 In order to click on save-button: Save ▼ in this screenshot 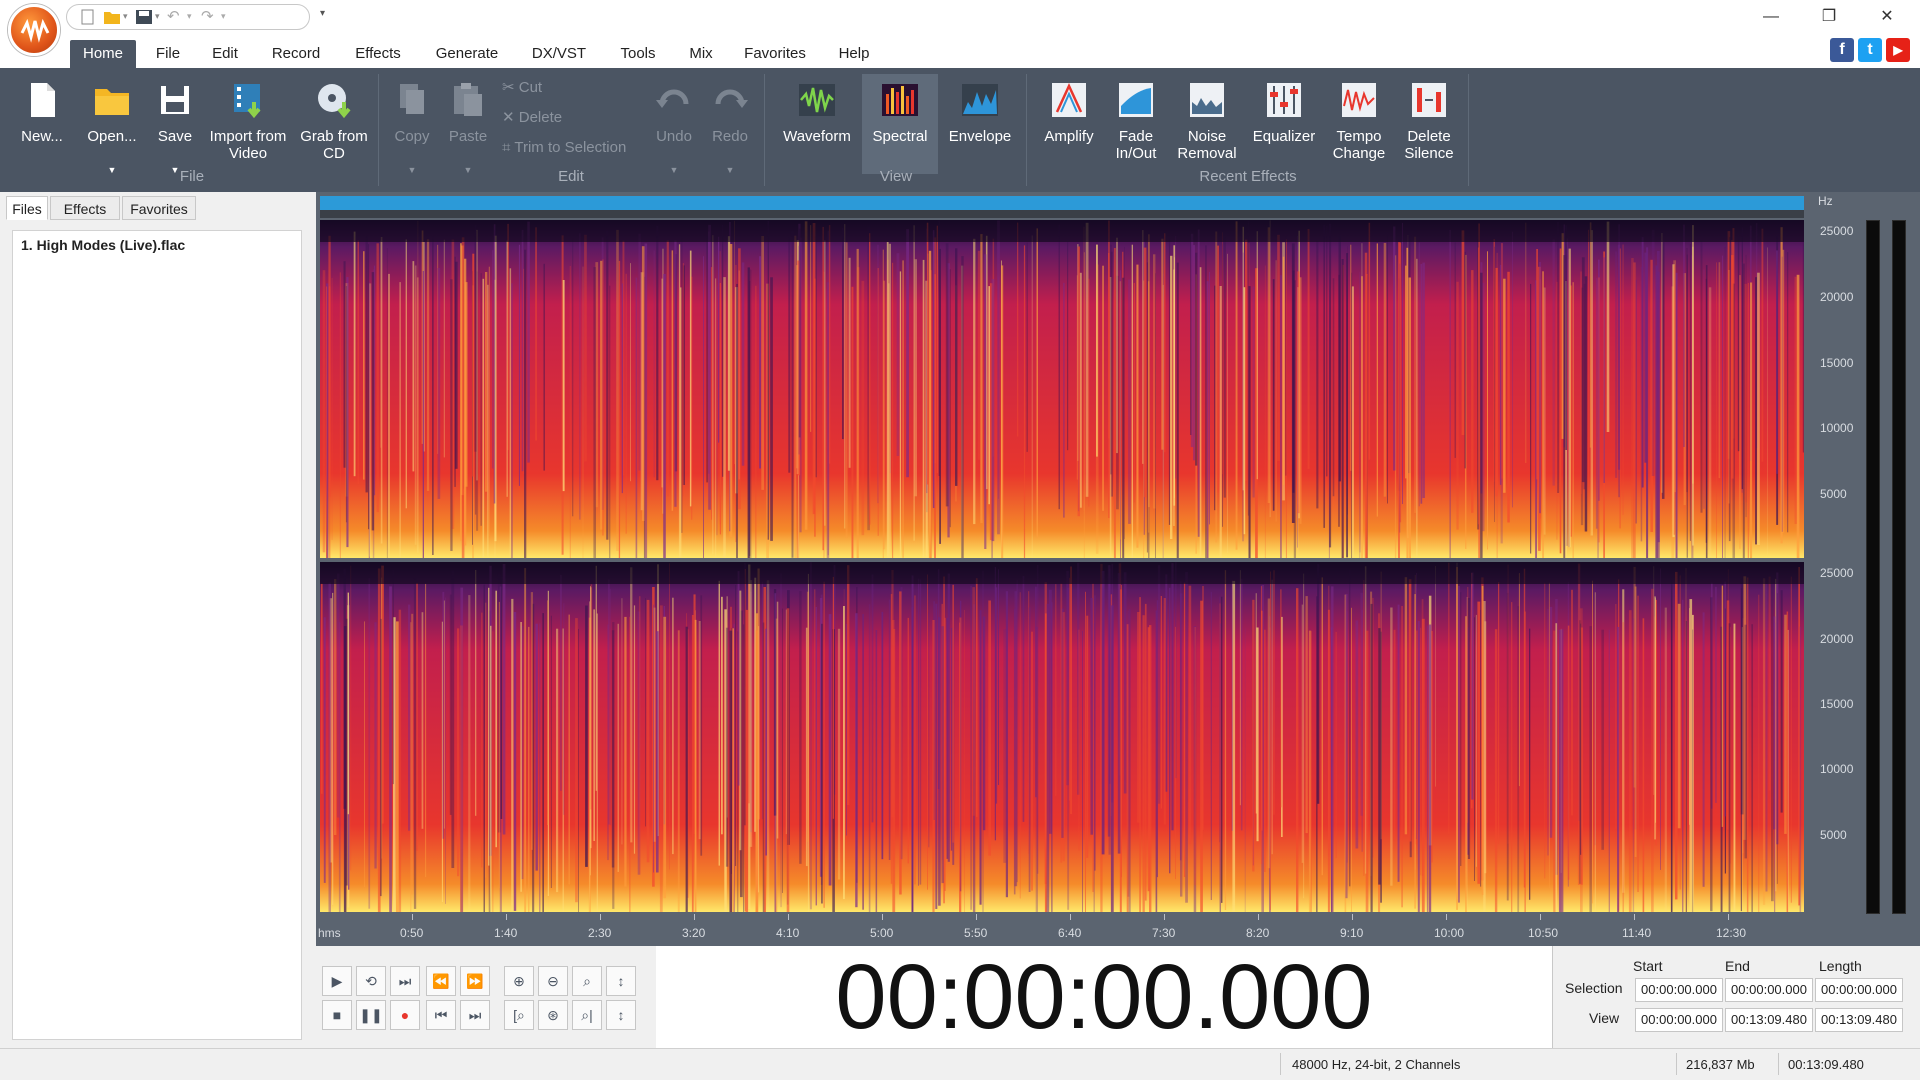, I will do `click(175, 124)`.